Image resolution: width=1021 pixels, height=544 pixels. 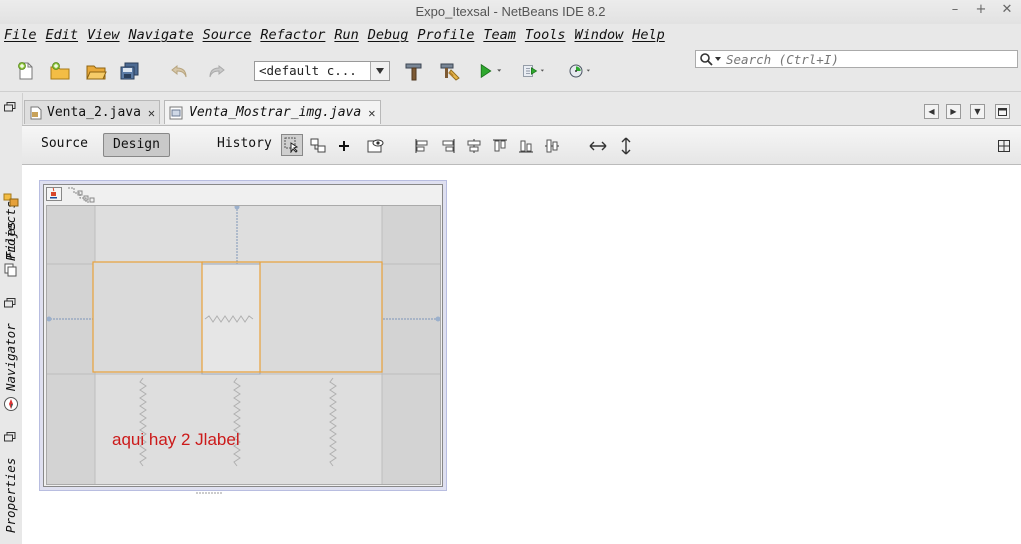 I want to click on menu-view: View, so click(x=103, y=35).